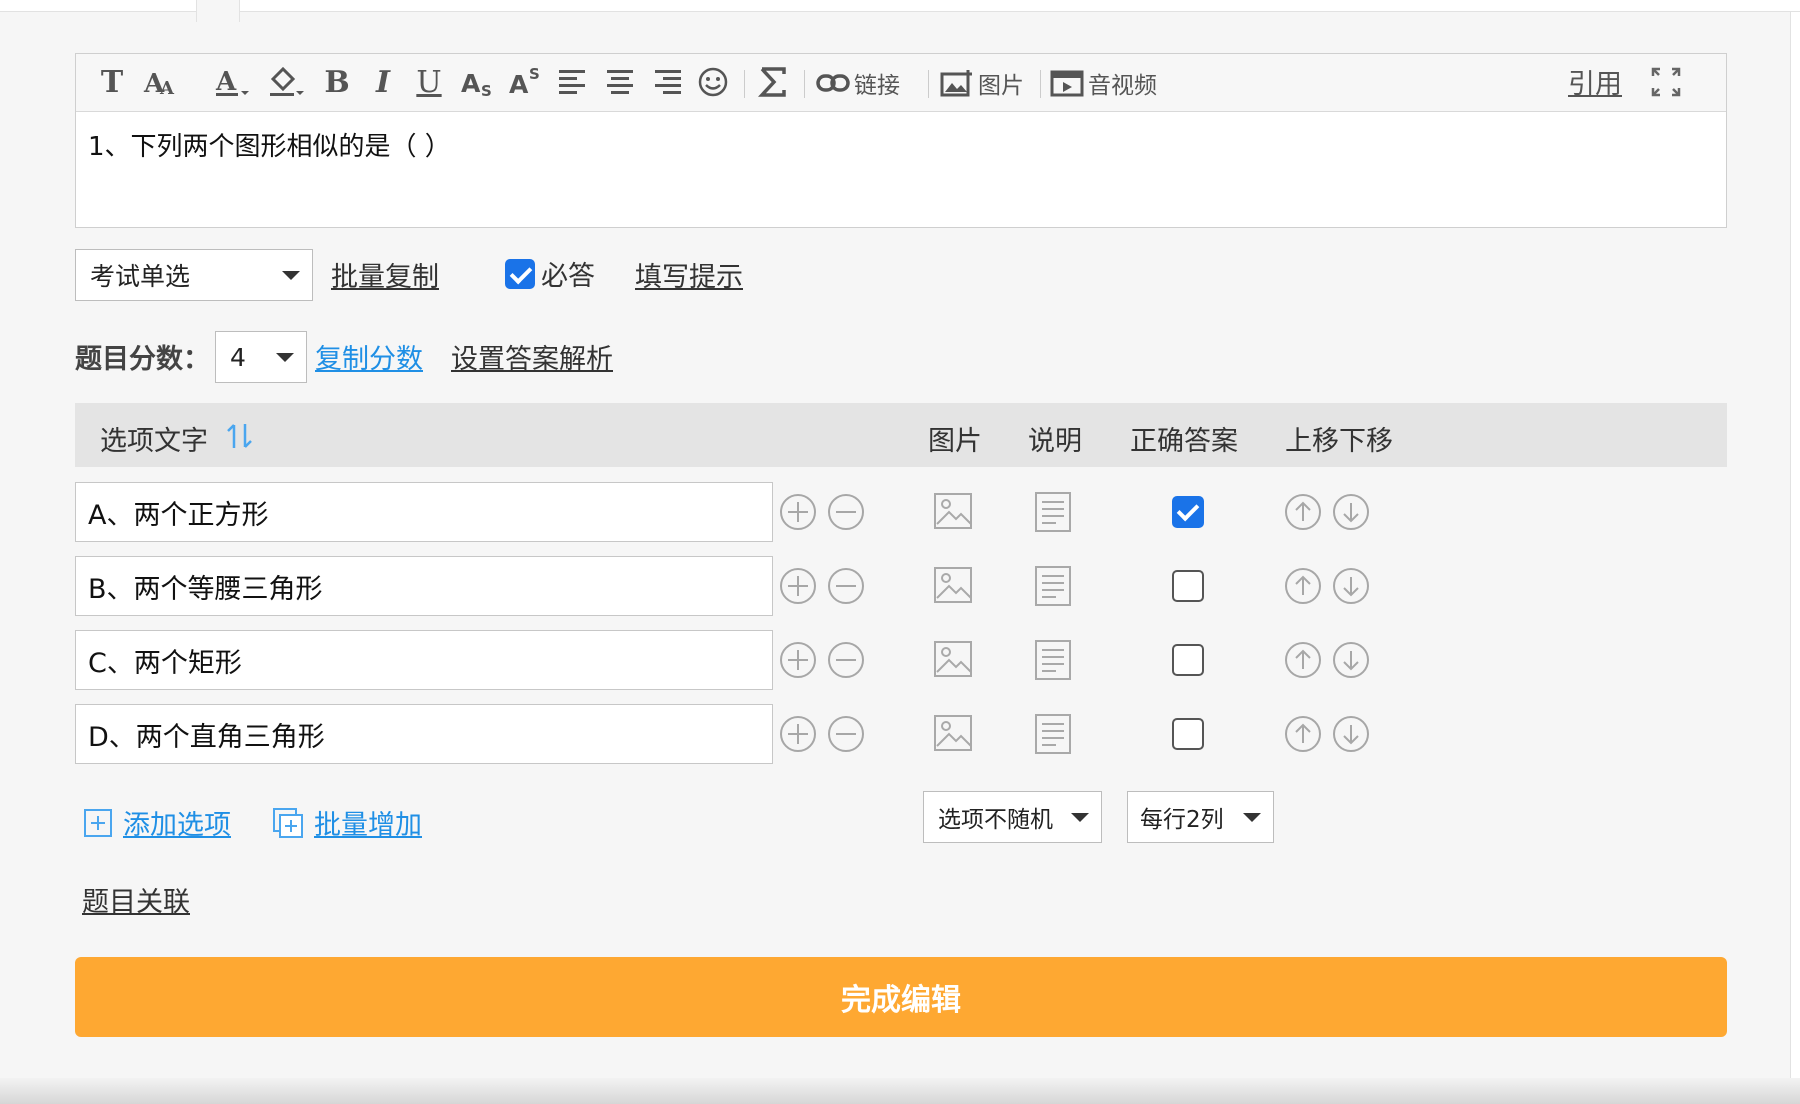 The image size is (1800, 1104). I want to click on insert-media-button: 音视频, so click(1103, 83).